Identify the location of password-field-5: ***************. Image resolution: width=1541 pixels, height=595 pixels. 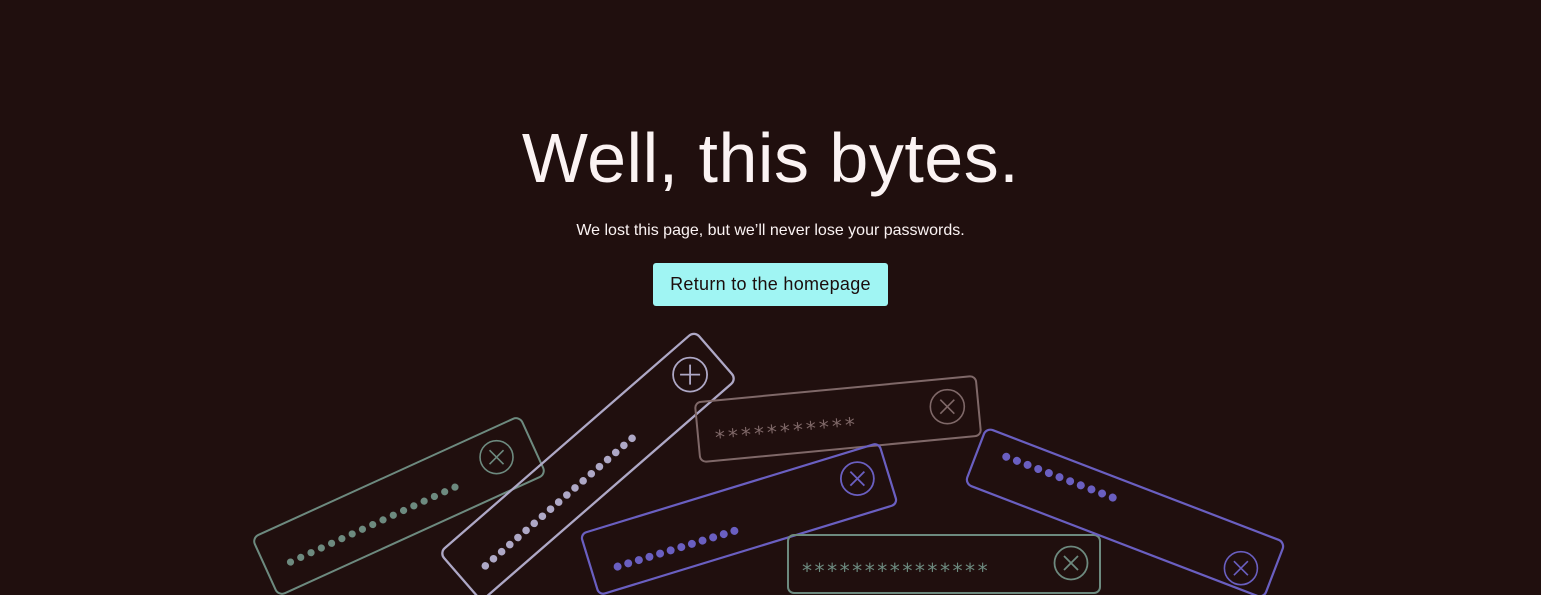
(944, 564).